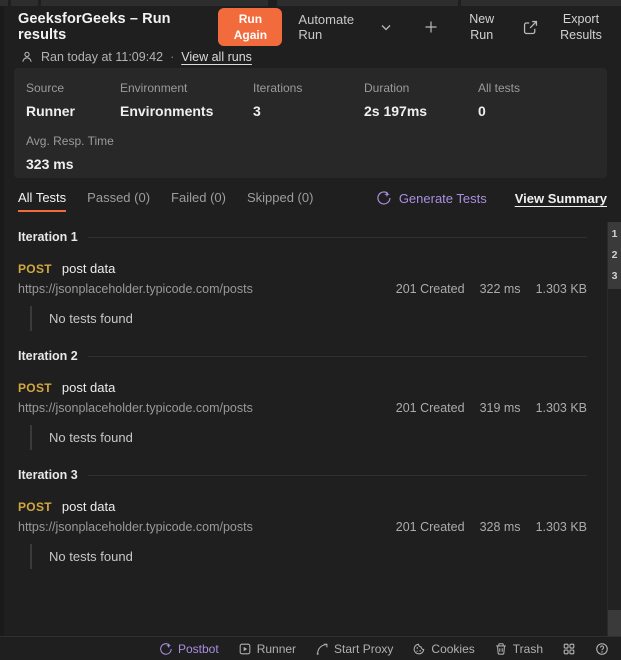  Describe the element at coordinates (396, 111) in the screenshot. I see `summary-value: 2s 197ms` at that location.